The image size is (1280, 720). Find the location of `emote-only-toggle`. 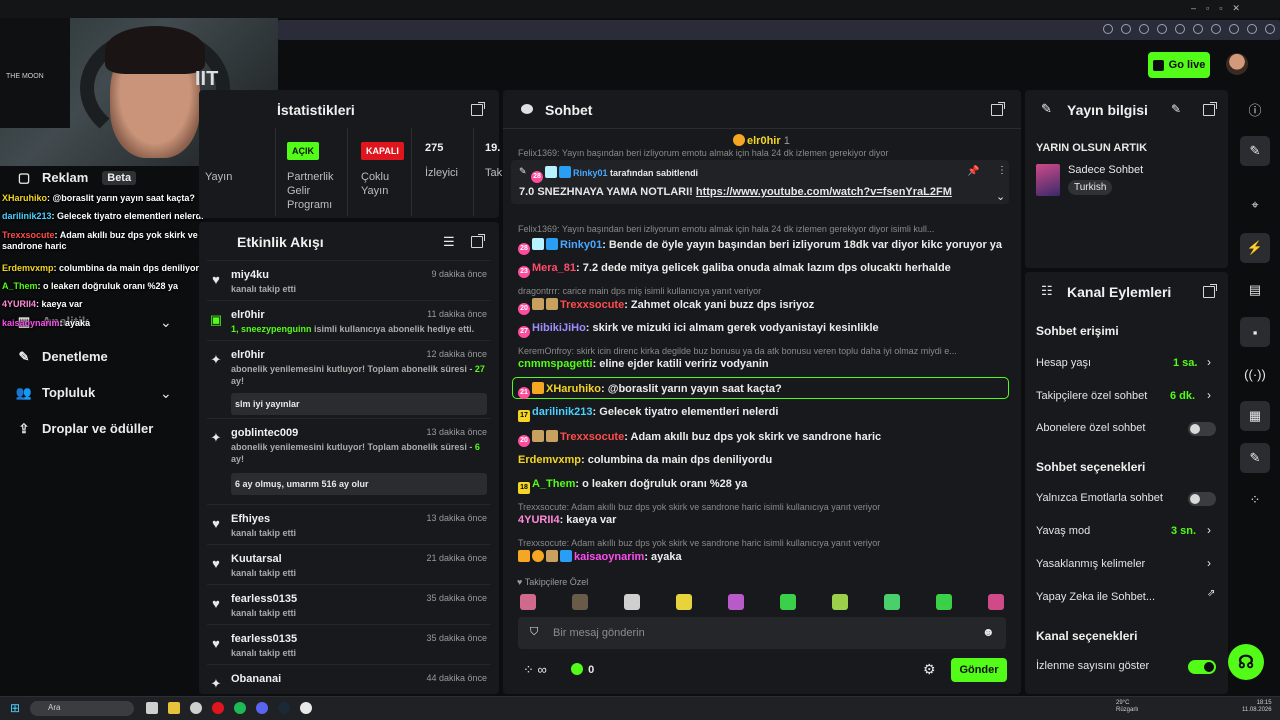

emote-only-toggle is located at coordinates (1202, 499).